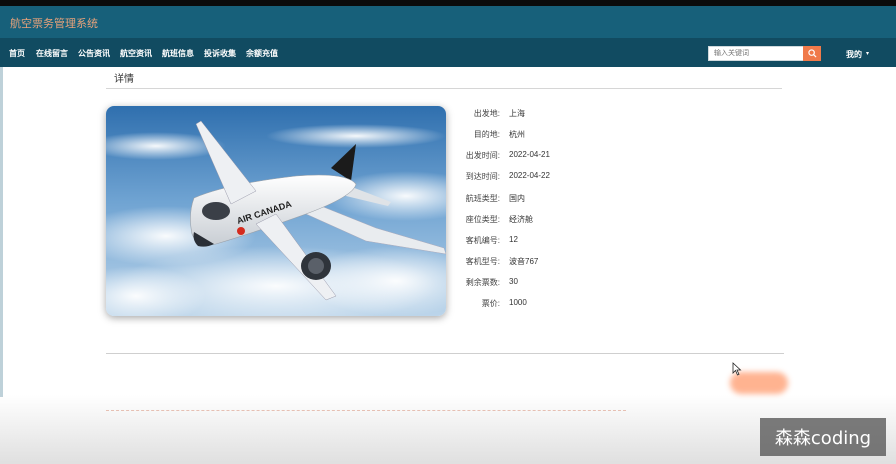 The image size is (896, 464). What do you see at coordinates (529, 175) in the screenshot?
I see `field-value-arrival-time: 2022-04-22` at bounding box center [529, 175].